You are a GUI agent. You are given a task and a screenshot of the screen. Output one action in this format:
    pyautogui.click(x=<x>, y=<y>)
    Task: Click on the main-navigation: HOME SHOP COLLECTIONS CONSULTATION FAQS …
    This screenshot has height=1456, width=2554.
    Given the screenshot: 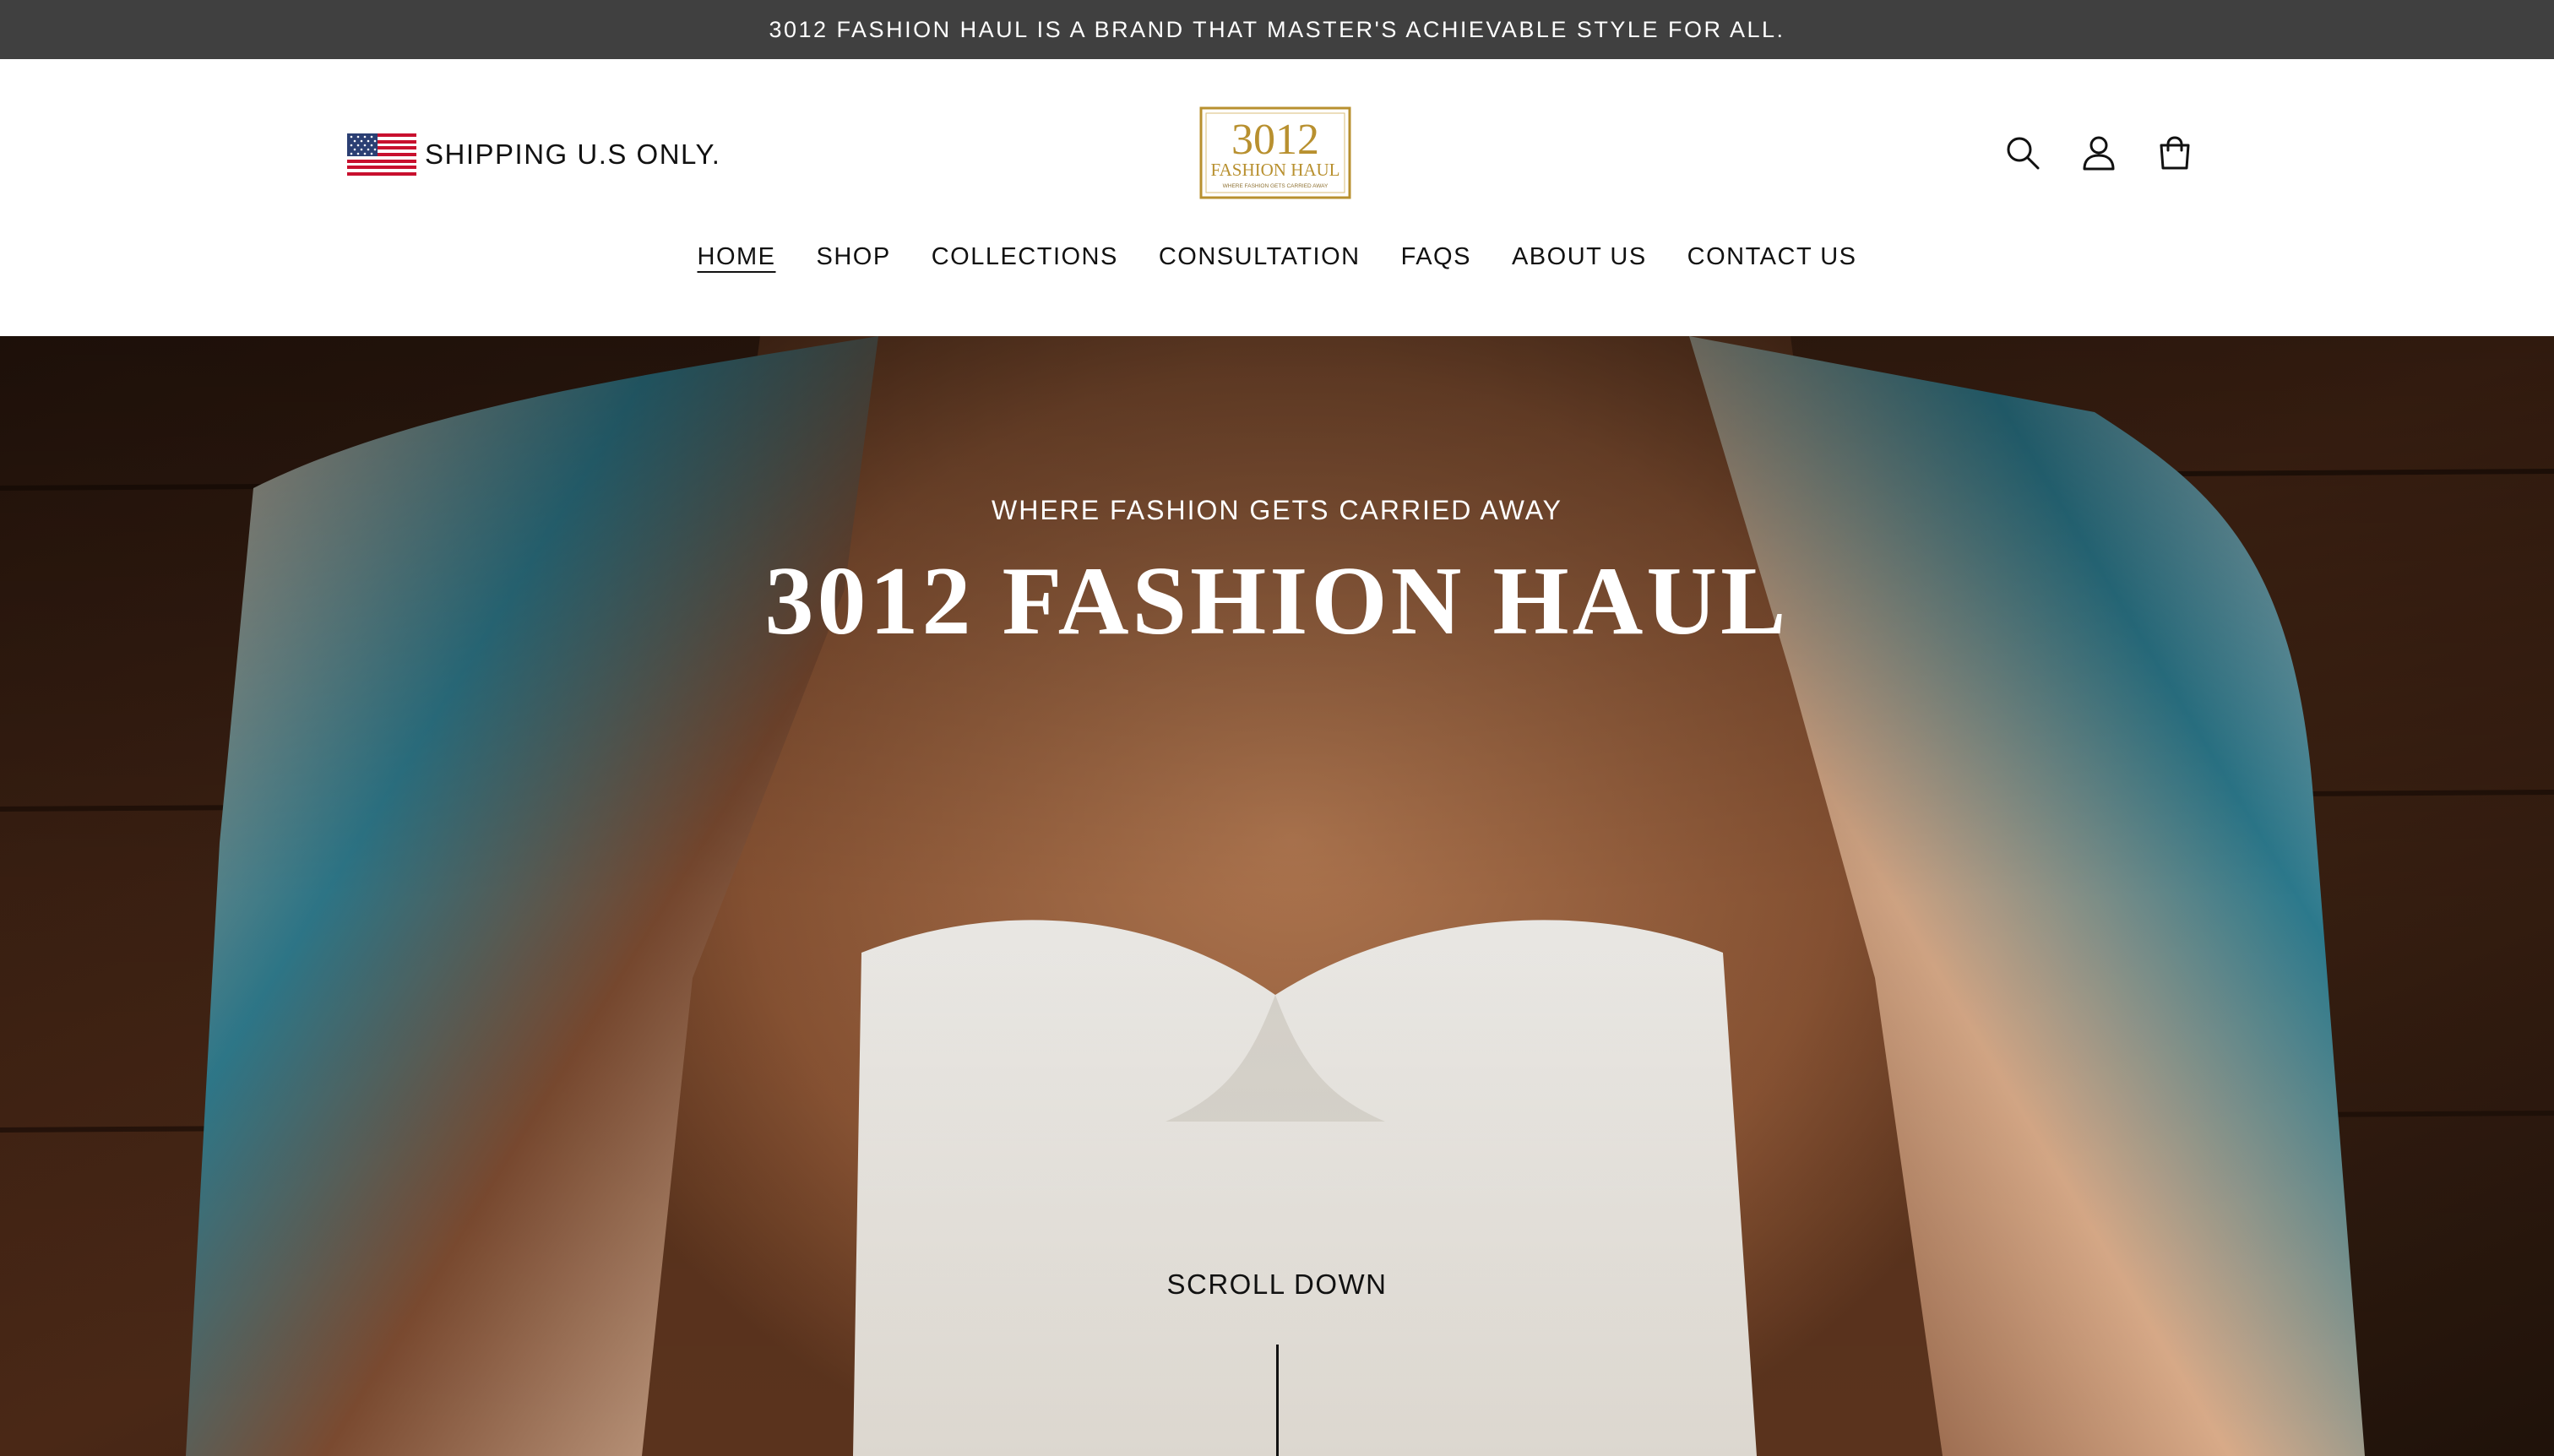 What is the action you would take?
    pyautogui.click(x=1277, y=258)
    